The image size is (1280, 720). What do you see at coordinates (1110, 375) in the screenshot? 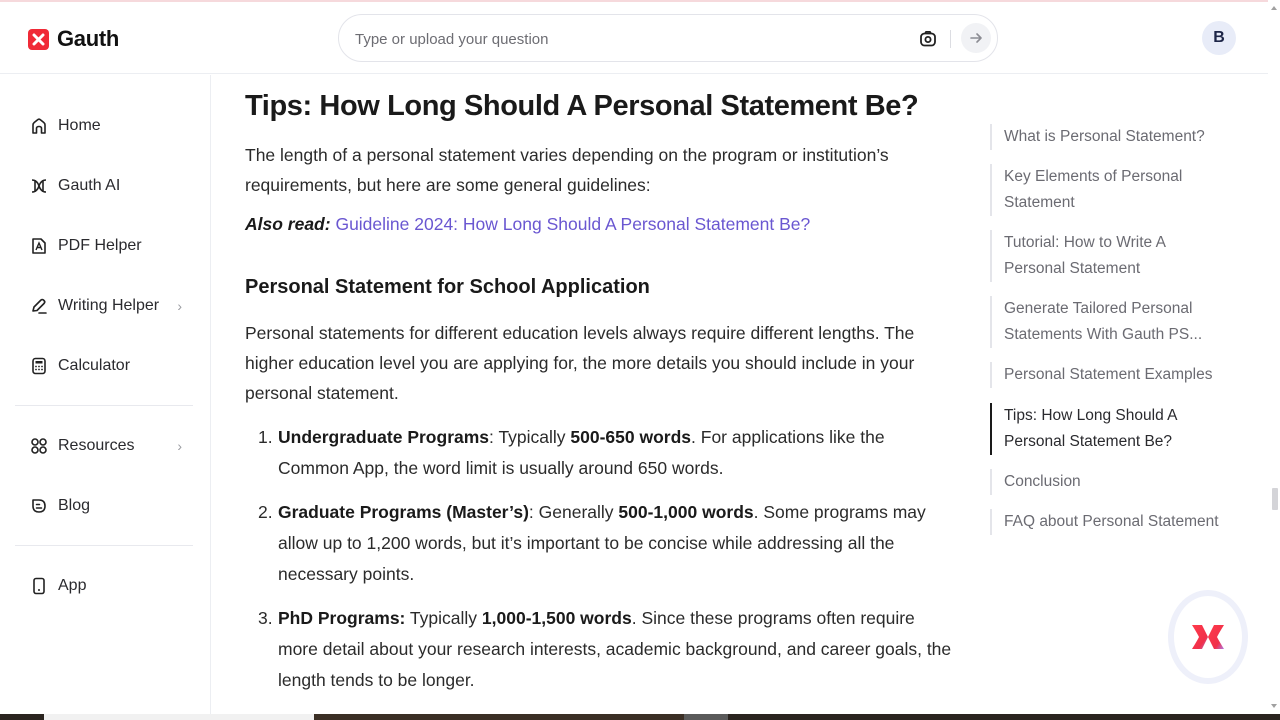
I see `toc-item: Personal Statement Examples` at bounding box center [1110, 375].